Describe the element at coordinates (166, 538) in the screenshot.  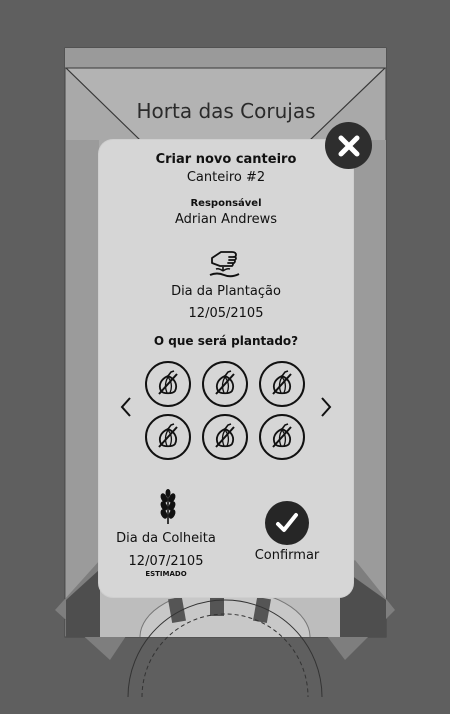
I see `harvest-date-label: Dia da Colheita` at that location.